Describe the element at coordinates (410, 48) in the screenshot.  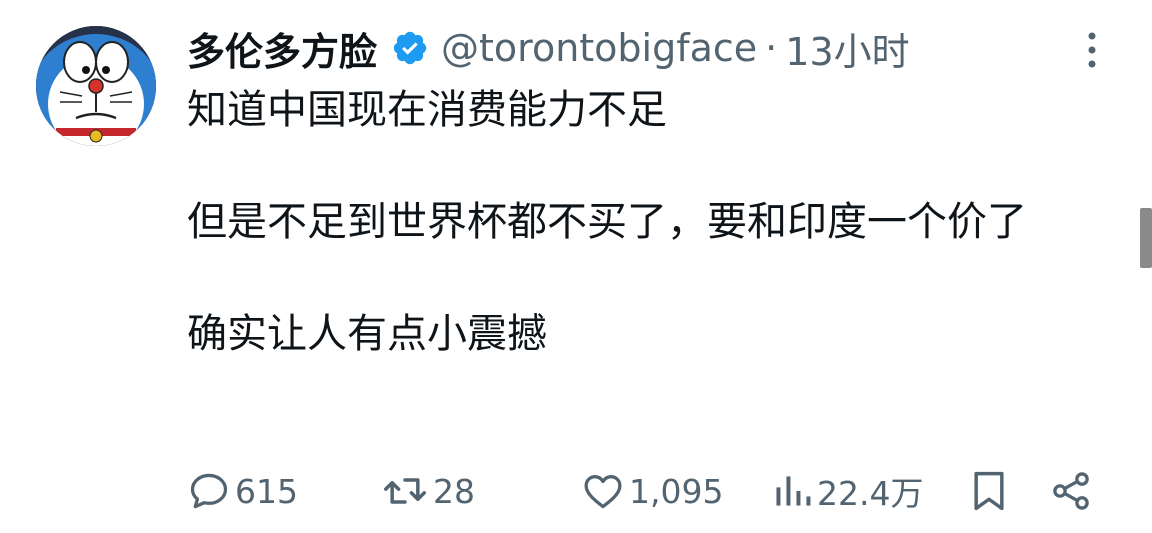
I see `verified-badge-icon` at that location.